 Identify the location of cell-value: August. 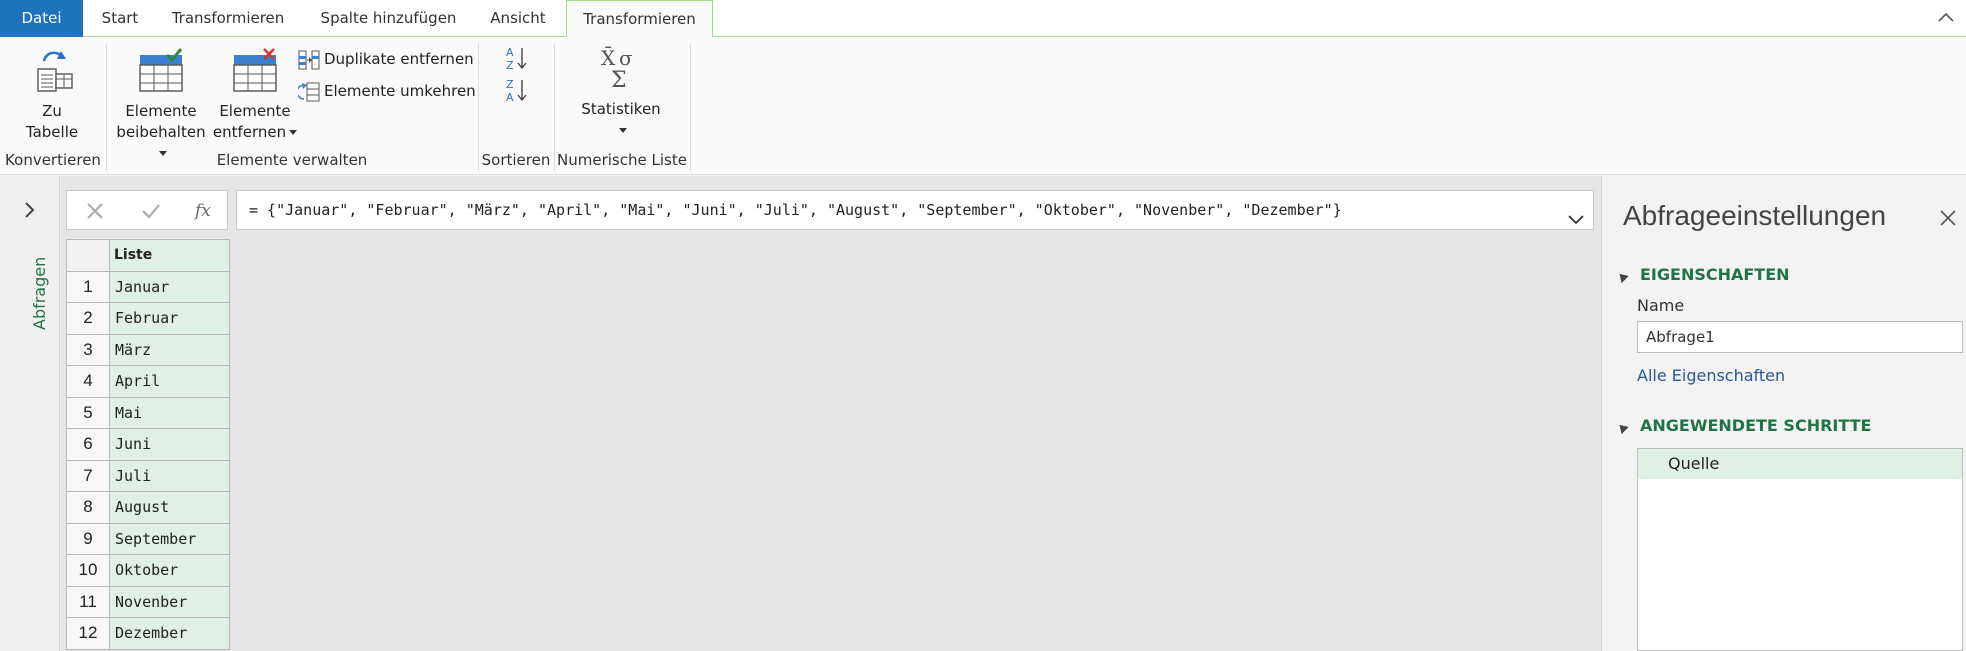
(169, 507).